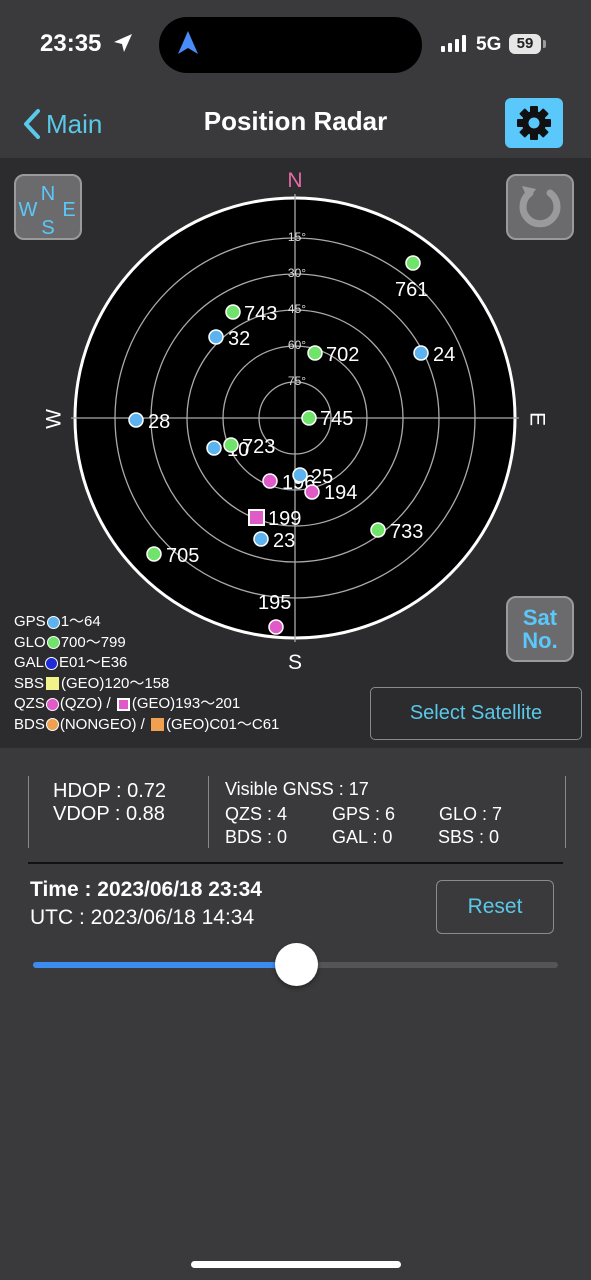 This screenshot has height=1280, width=591. Describe the element at coordinates (123, 43) in the screenshot. I see `location-arrow-icon` at that location.